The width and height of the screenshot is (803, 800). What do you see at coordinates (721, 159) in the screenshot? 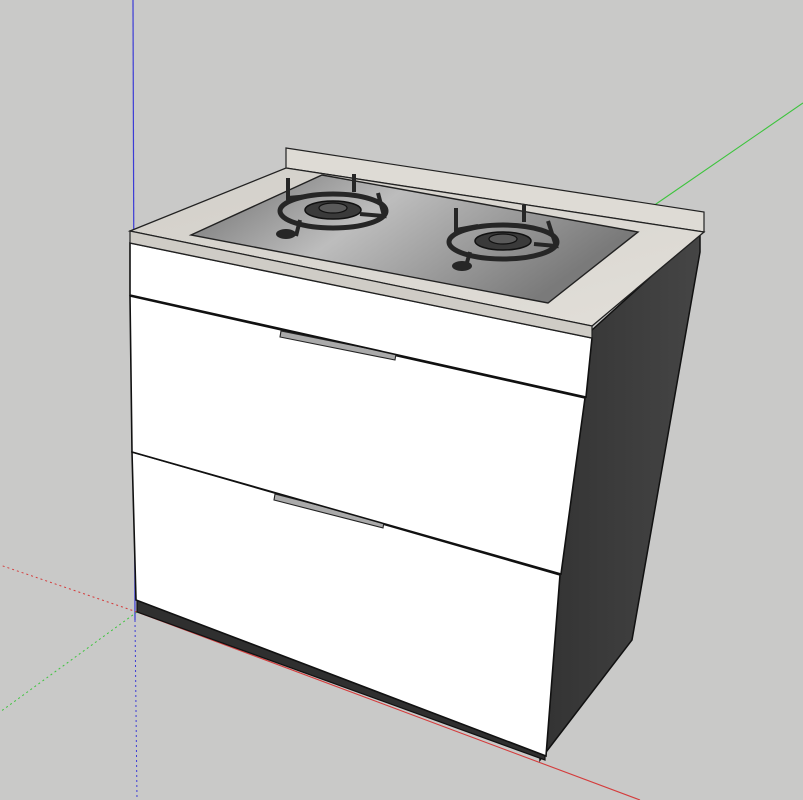
I see `green-axis-solid` at bounding box center [721, 159].